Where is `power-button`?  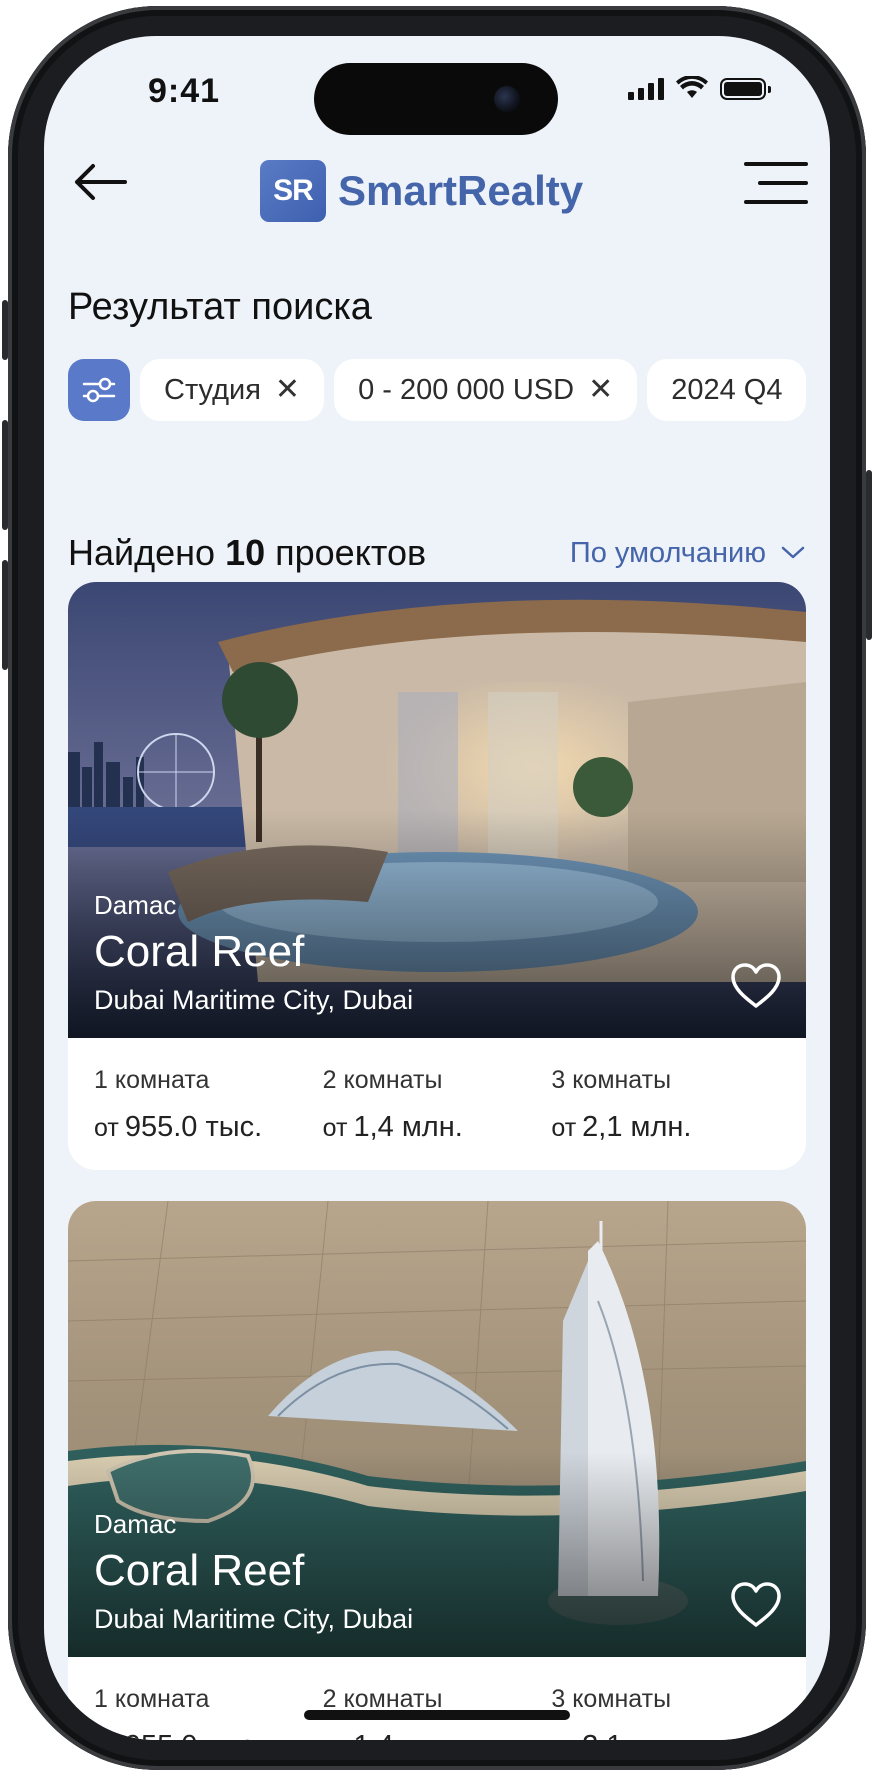
power-button is located at coordinates (869, 555).